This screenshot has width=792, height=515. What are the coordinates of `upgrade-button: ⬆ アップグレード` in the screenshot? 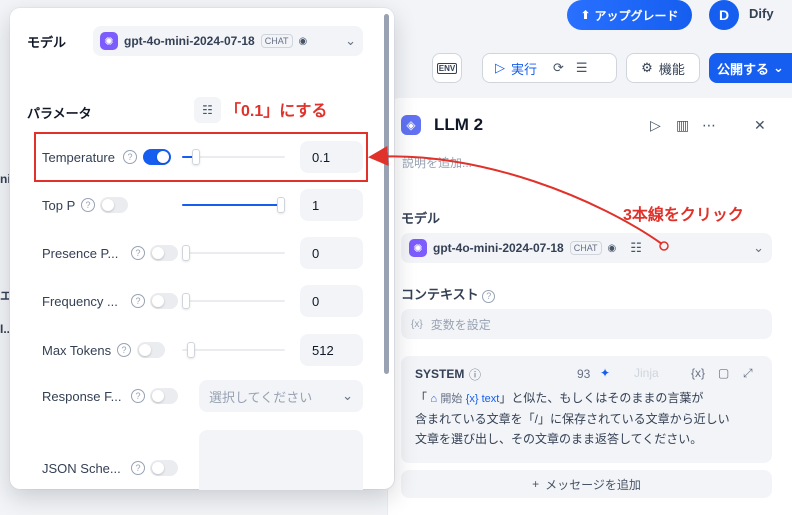 It's located at (629, 15).